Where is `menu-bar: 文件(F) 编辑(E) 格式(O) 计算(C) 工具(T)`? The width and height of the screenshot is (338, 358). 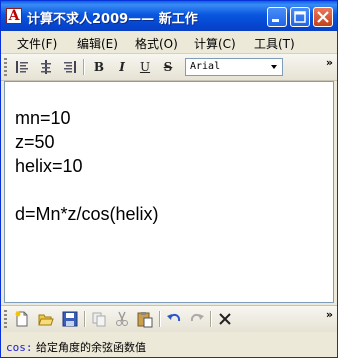 menu-bar: 文件(F) 编辑(E) 格式(O) 计算(C) 工具(T) is located at coordinates (169, 42).